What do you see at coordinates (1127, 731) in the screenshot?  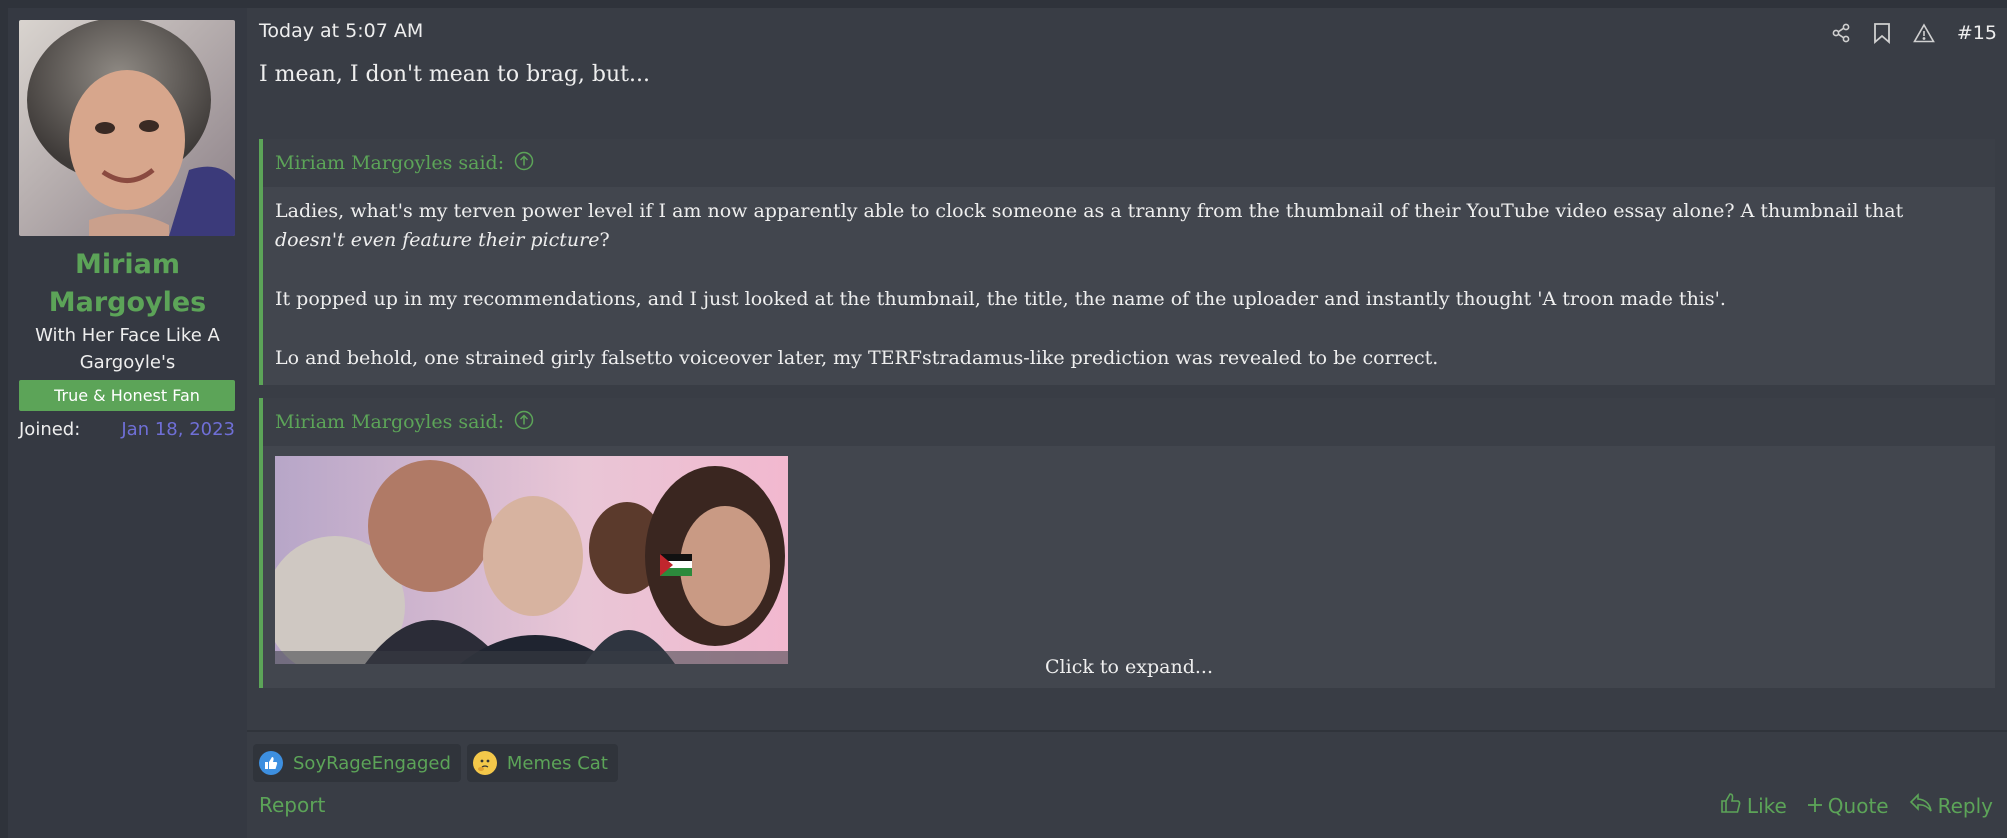 I see `divider` at bounding box center [1127, 731].